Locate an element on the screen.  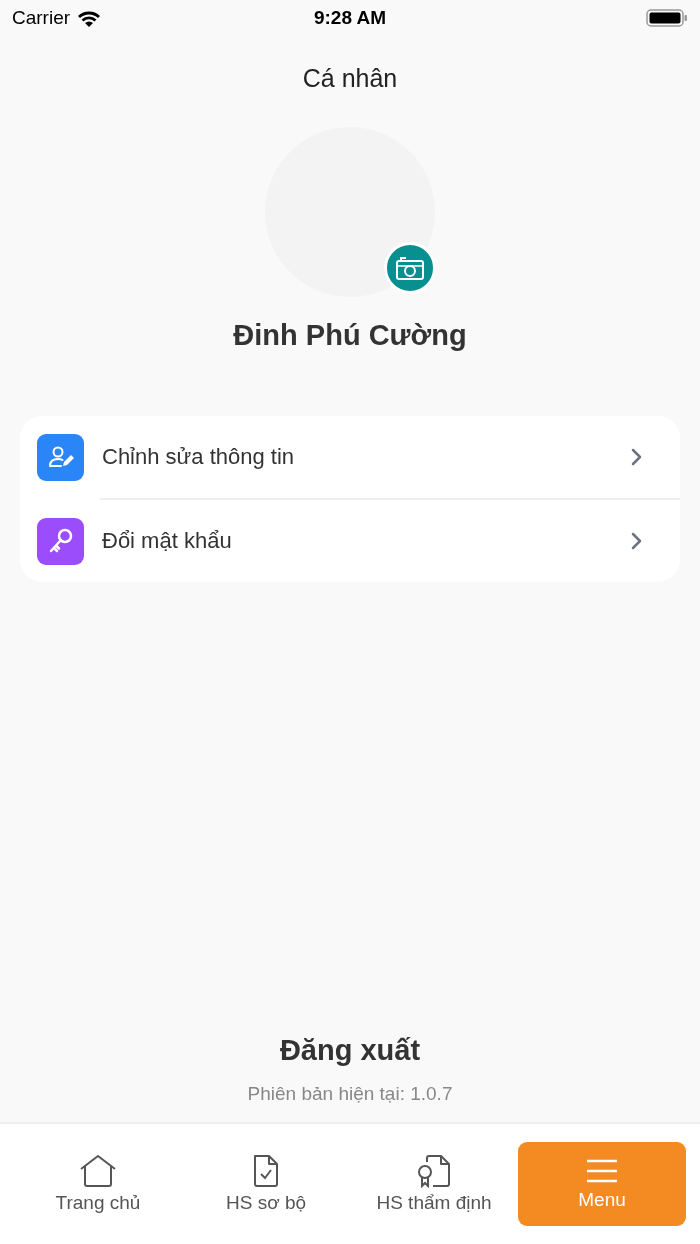
logout-button: Đăng xuất is located at coordinates (350, 1050).